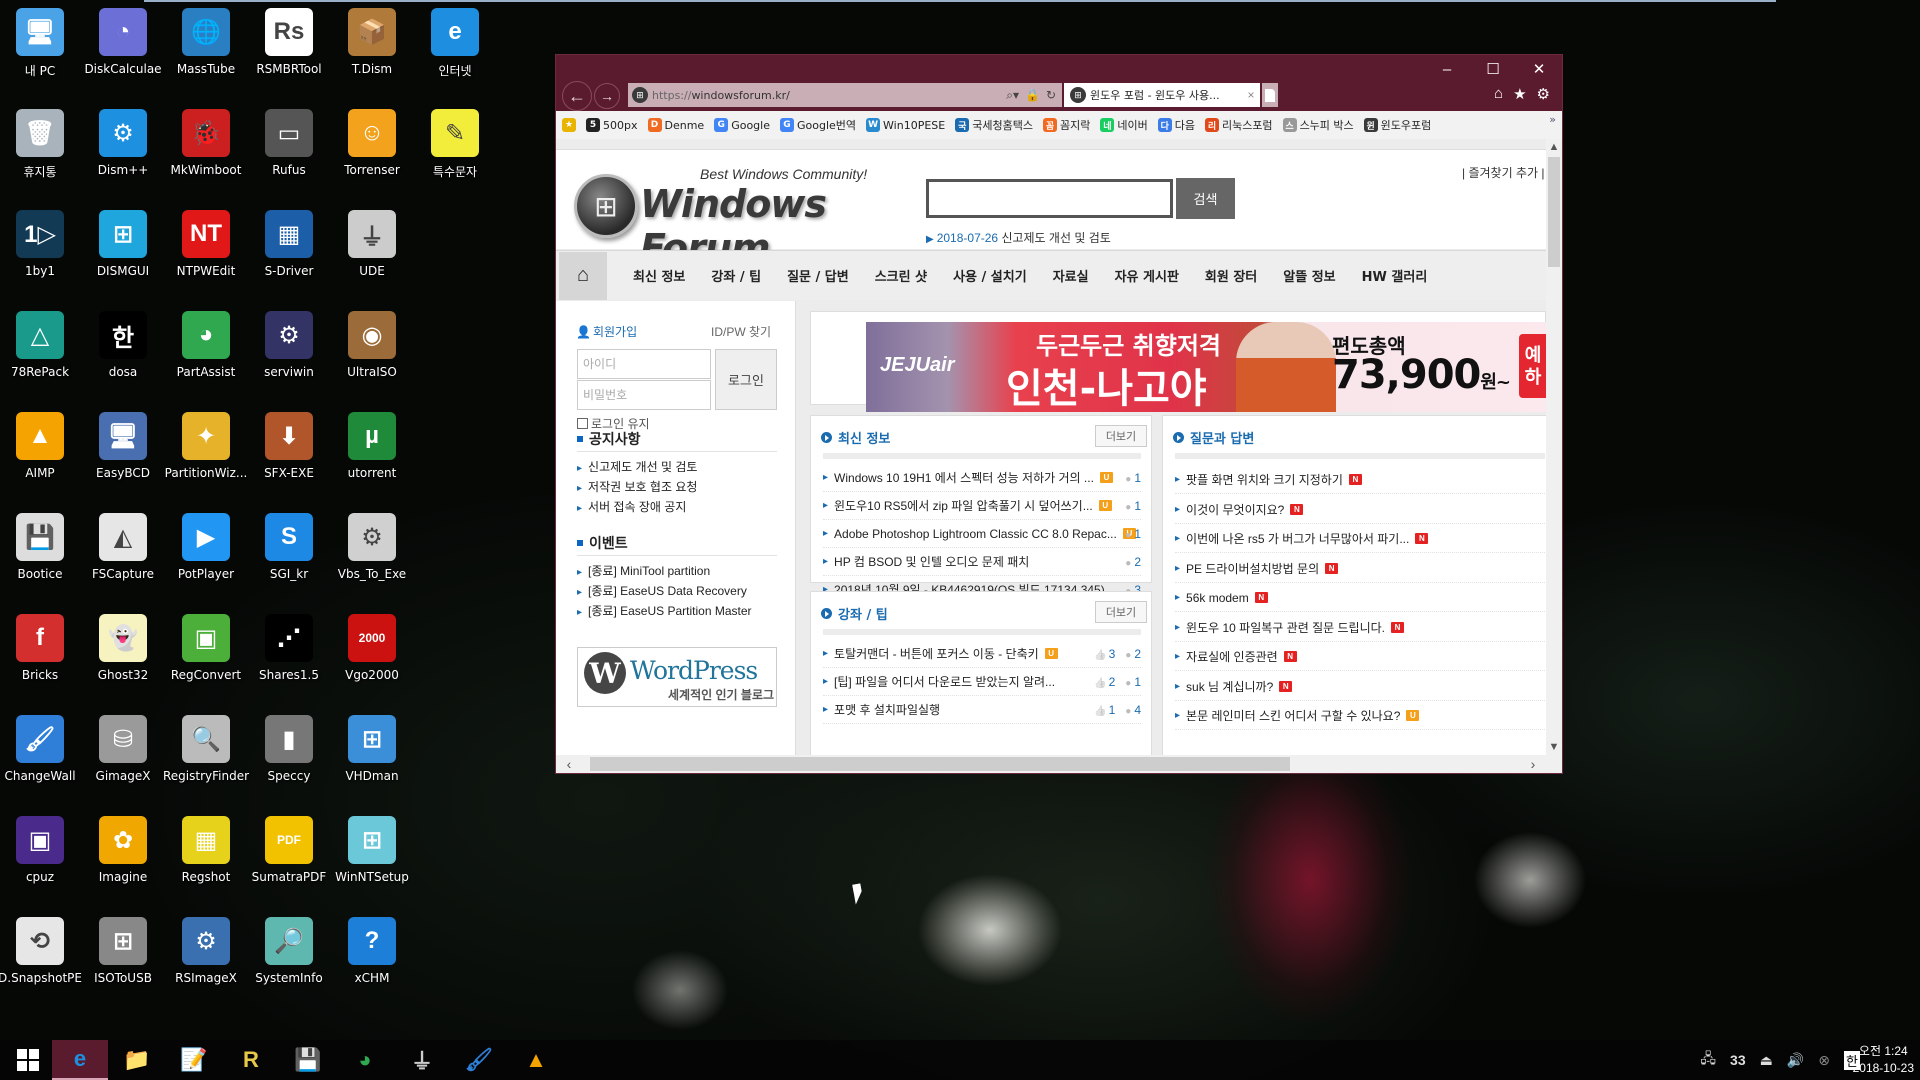  Describe the element at coordinates (569, 125) in the screenshot. I see `favorite-item: ★` at that location.